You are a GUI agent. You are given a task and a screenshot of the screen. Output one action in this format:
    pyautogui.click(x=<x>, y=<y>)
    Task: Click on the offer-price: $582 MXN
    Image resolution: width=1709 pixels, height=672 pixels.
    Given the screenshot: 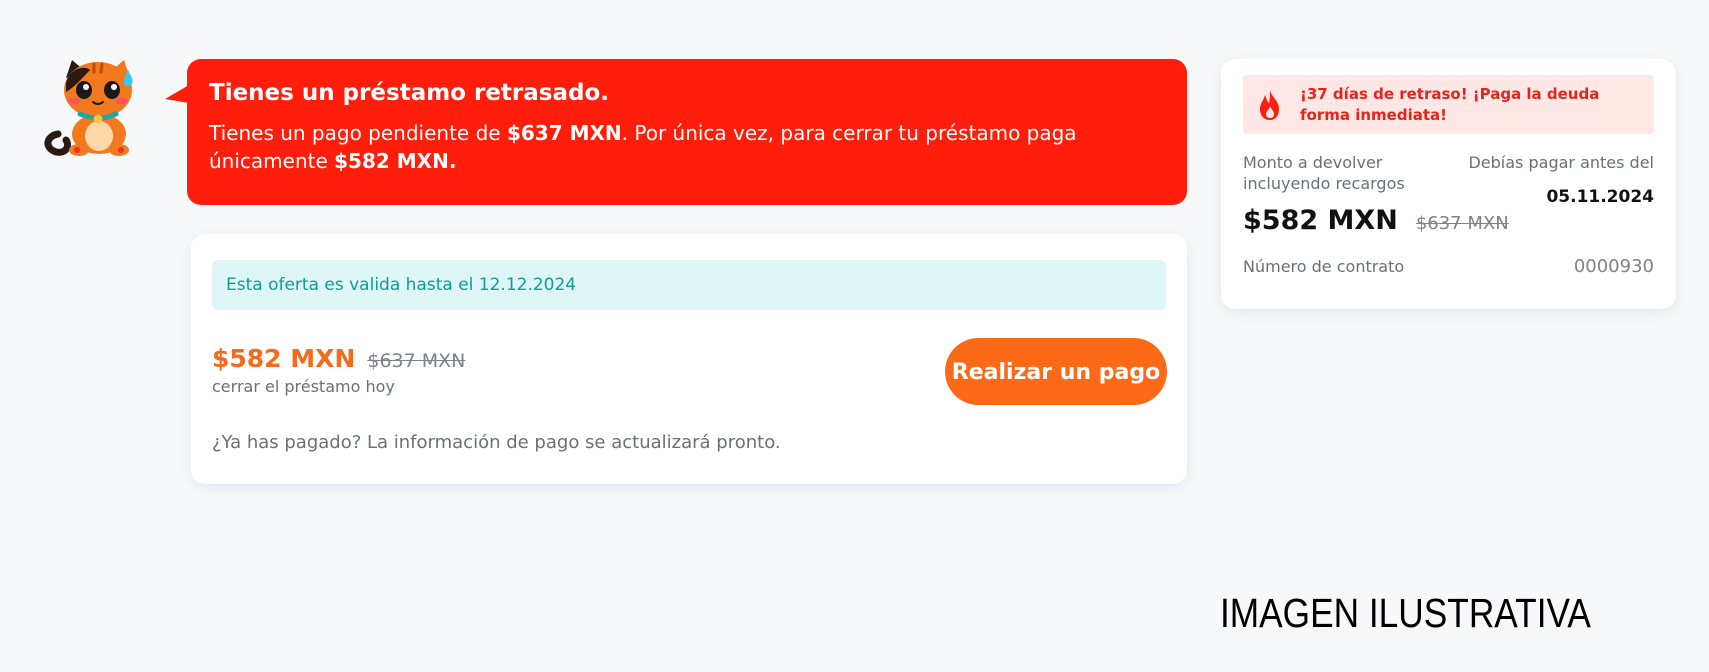 What is the action you would take?
    pyautogui.click(x=284, y=358)
    